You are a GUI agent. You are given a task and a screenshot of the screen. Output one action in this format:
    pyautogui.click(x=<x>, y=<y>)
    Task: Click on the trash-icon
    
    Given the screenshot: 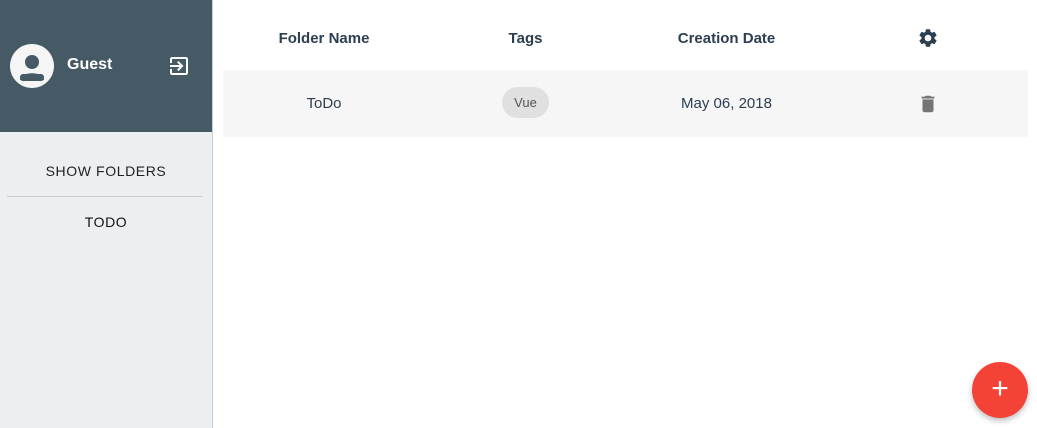 What is the action you would take?
    pyautogui.click(x=927, y=103)
    